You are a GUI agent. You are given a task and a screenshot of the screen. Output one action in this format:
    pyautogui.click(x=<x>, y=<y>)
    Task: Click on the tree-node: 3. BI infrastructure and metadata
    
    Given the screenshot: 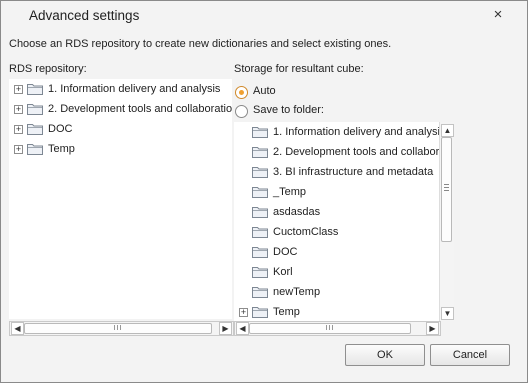 What is the action you would take?
    pyautogui.click(x=344, y=172)
    